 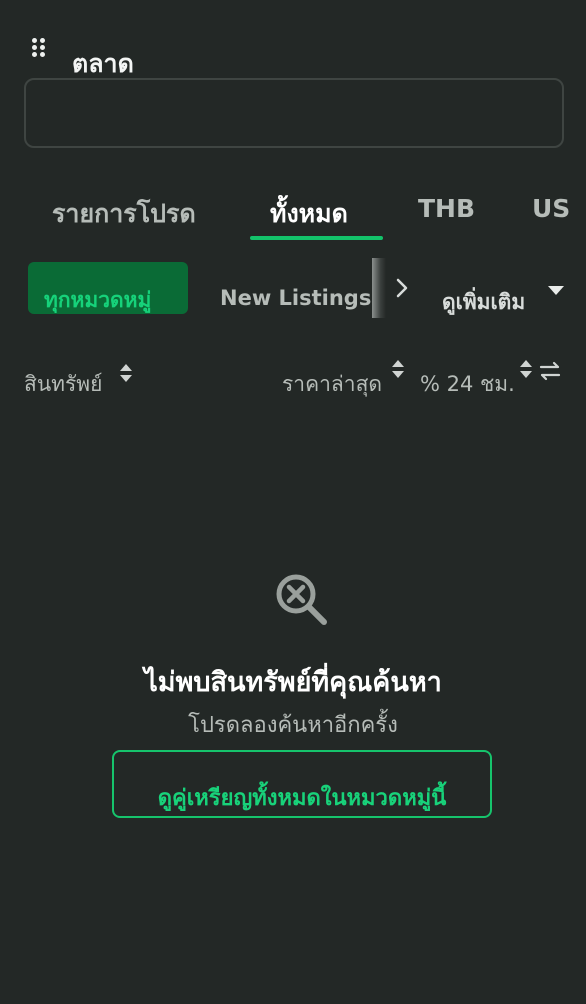 What do you see at coordinates (316, 238) in the screenshot?
I see `active-tab-indicator` at bounding box center [316, 238].